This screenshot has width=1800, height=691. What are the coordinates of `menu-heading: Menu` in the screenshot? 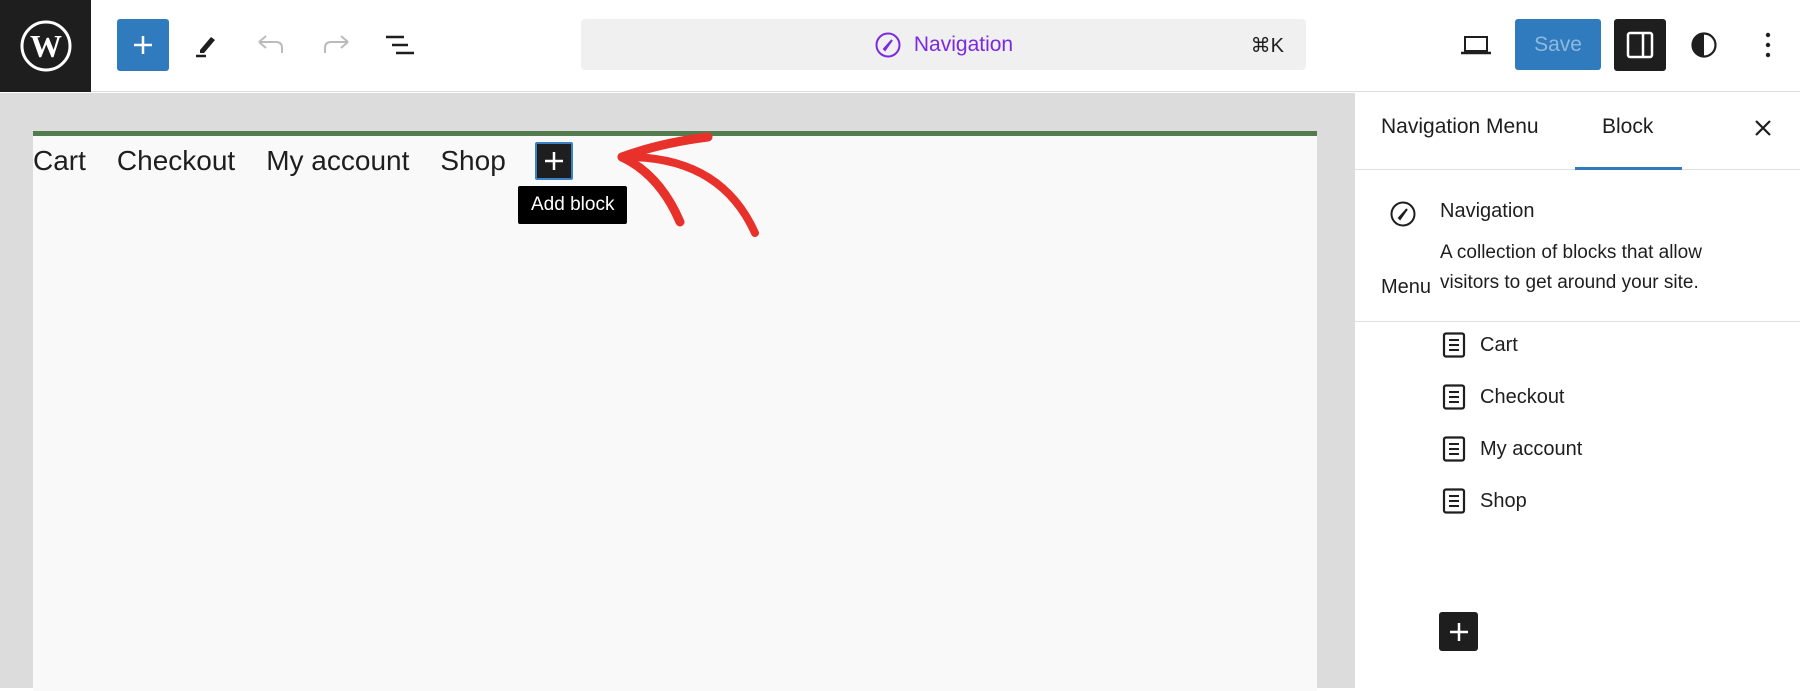 It's located at (1406, 287).